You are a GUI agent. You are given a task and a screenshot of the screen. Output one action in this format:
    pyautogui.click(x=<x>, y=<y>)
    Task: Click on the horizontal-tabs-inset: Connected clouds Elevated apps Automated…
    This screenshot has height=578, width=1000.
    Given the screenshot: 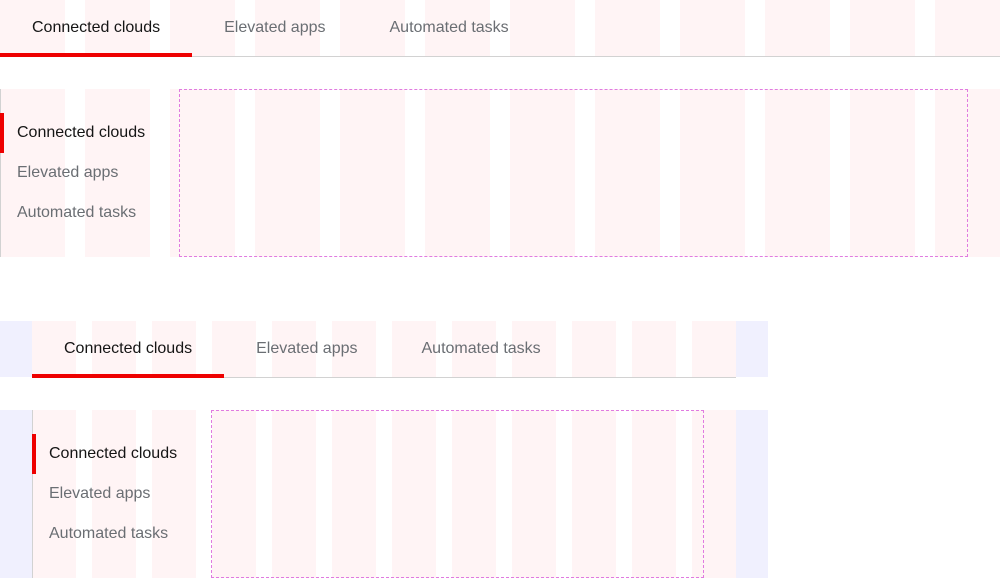 What is the action you would take?
    pyautogui.click(x=384, y=349)
    